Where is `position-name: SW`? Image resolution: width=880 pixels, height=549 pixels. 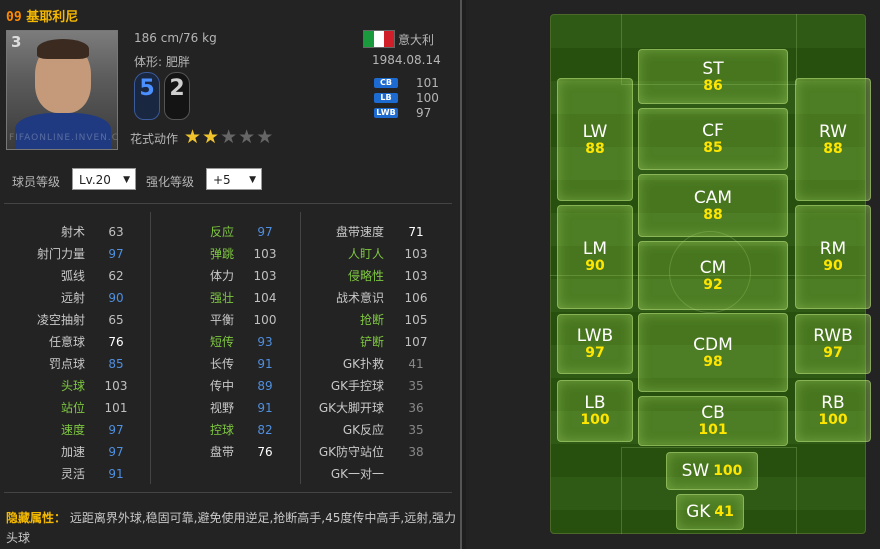 position-name: SW is located at coordinates (695, 470).